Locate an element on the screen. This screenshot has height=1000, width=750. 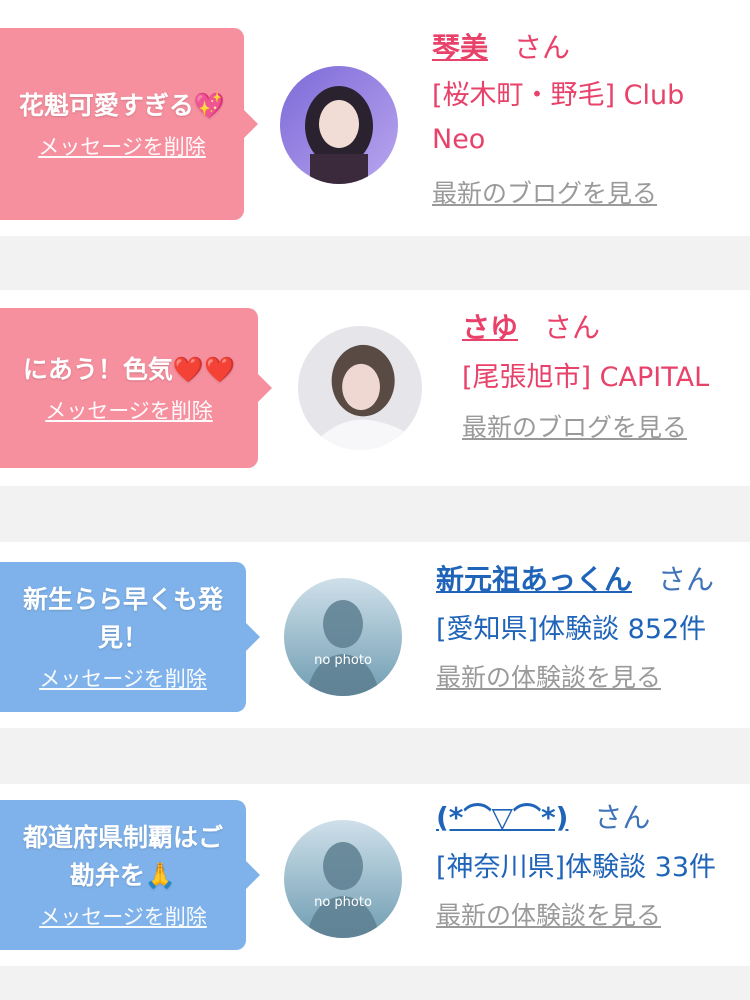
message-bubble: 花魁可愛すぎる💖 メッセージを削除 is located at coordinates (129, 124).